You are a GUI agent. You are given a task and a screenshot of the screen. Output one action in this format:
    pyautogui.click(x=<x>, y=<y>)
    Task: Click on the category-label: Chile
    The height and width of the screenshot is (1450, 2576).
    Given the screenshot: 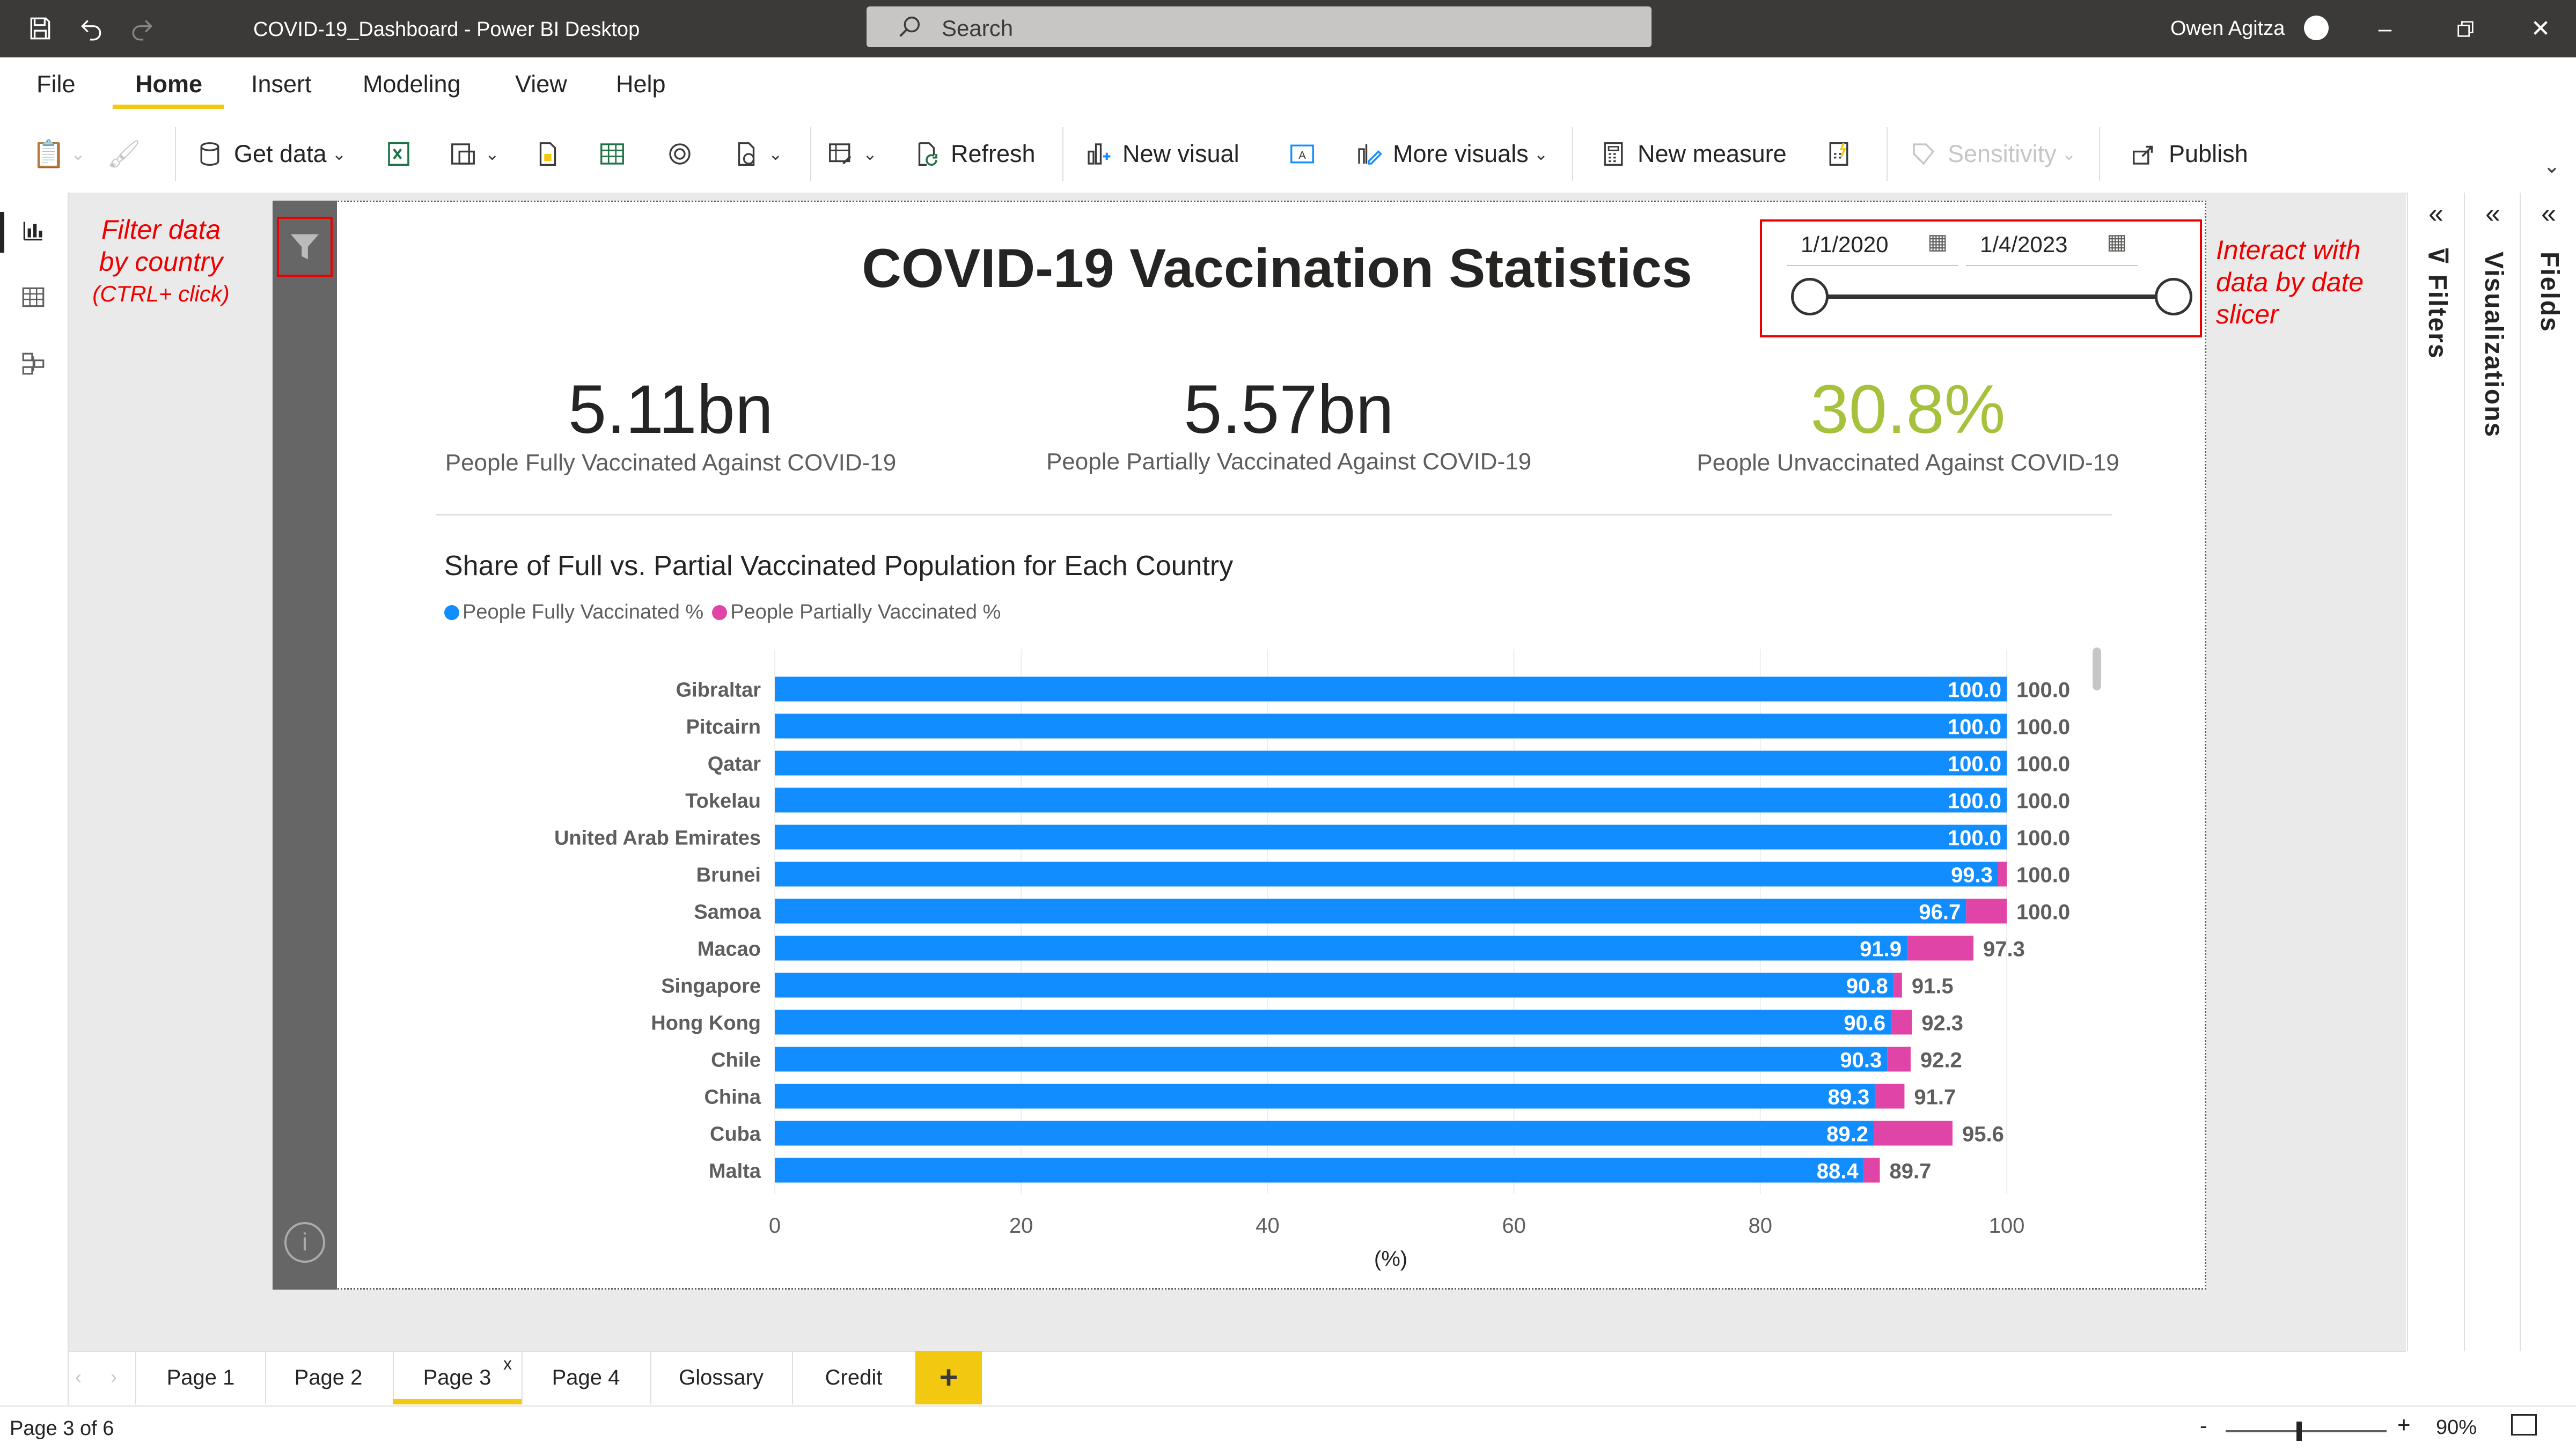 What is the action you would take?
    pyautogui.click(x=736, y=1061)
    